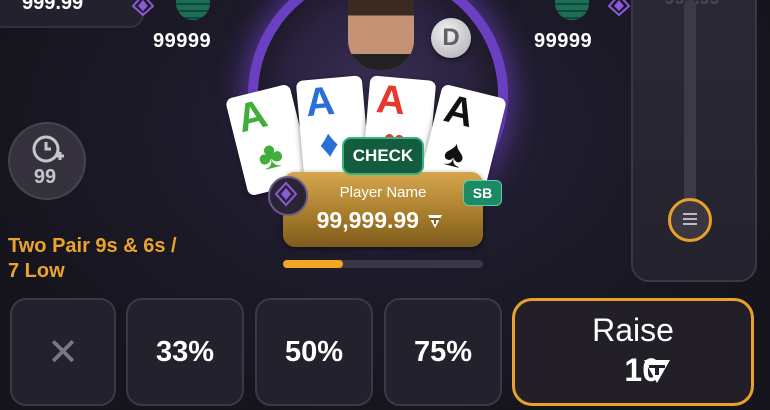 The width and height of the screenshot is (770, 410). Describe the element at coordinates (313, 264) in the screenshot. I see `turn-timer-fill` at that location.